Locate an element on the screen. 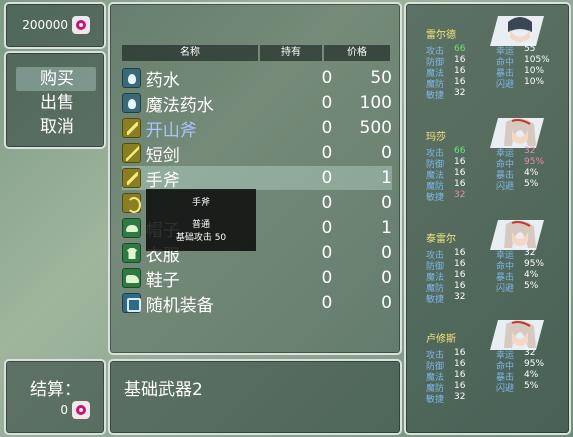 The image size is (573, 437). settle-window: 结算： 0 is located at coordinates (55, 397).